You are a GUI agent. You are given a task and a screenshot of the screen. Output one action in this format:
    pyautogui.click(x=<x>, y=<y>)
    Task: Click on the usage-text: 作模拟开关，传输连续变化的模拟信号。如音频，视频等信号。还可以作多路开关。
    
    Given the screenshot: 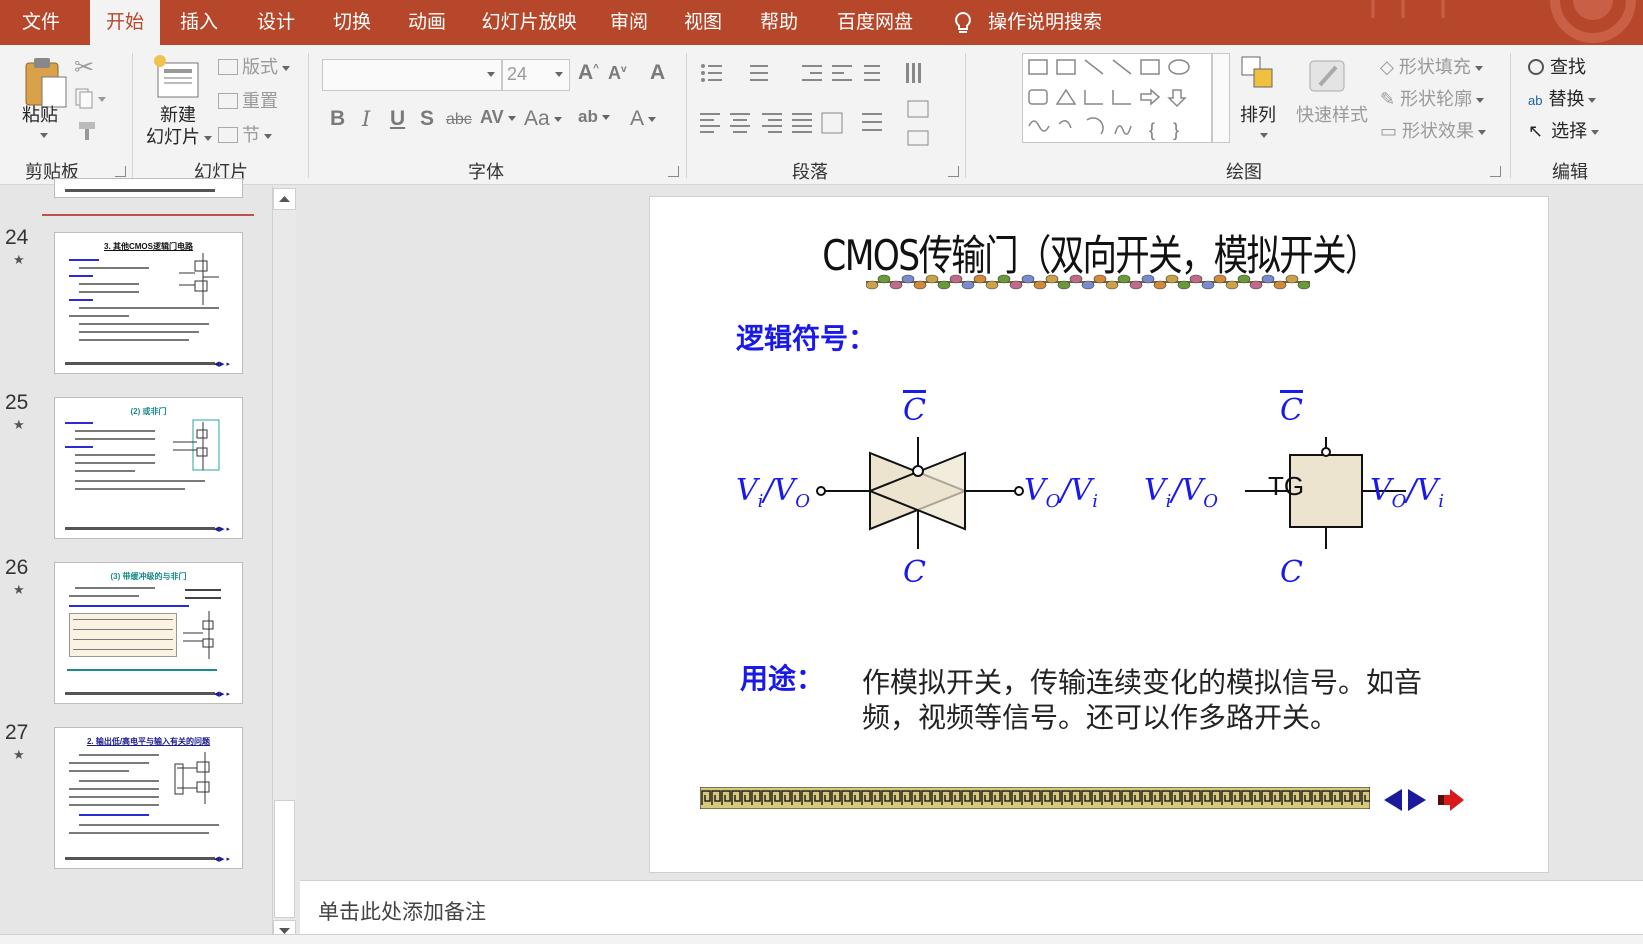 What is the action you would take?
    pyautogui.click(x=1162, y=700)
    